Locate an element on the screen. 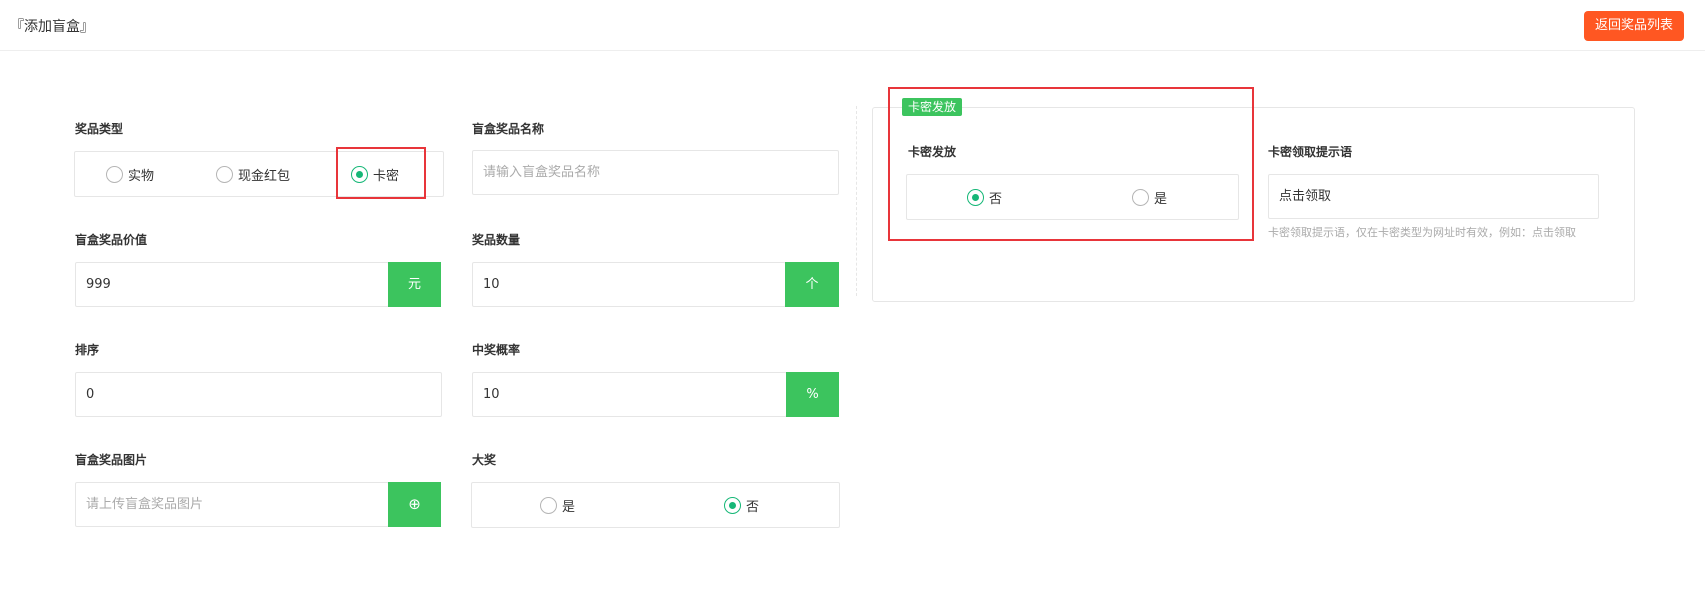 Image resolution: width=1705 pixels, height=593 pixels. prize-type-radio-physical: 实物 is located at coordinates (130, 174).